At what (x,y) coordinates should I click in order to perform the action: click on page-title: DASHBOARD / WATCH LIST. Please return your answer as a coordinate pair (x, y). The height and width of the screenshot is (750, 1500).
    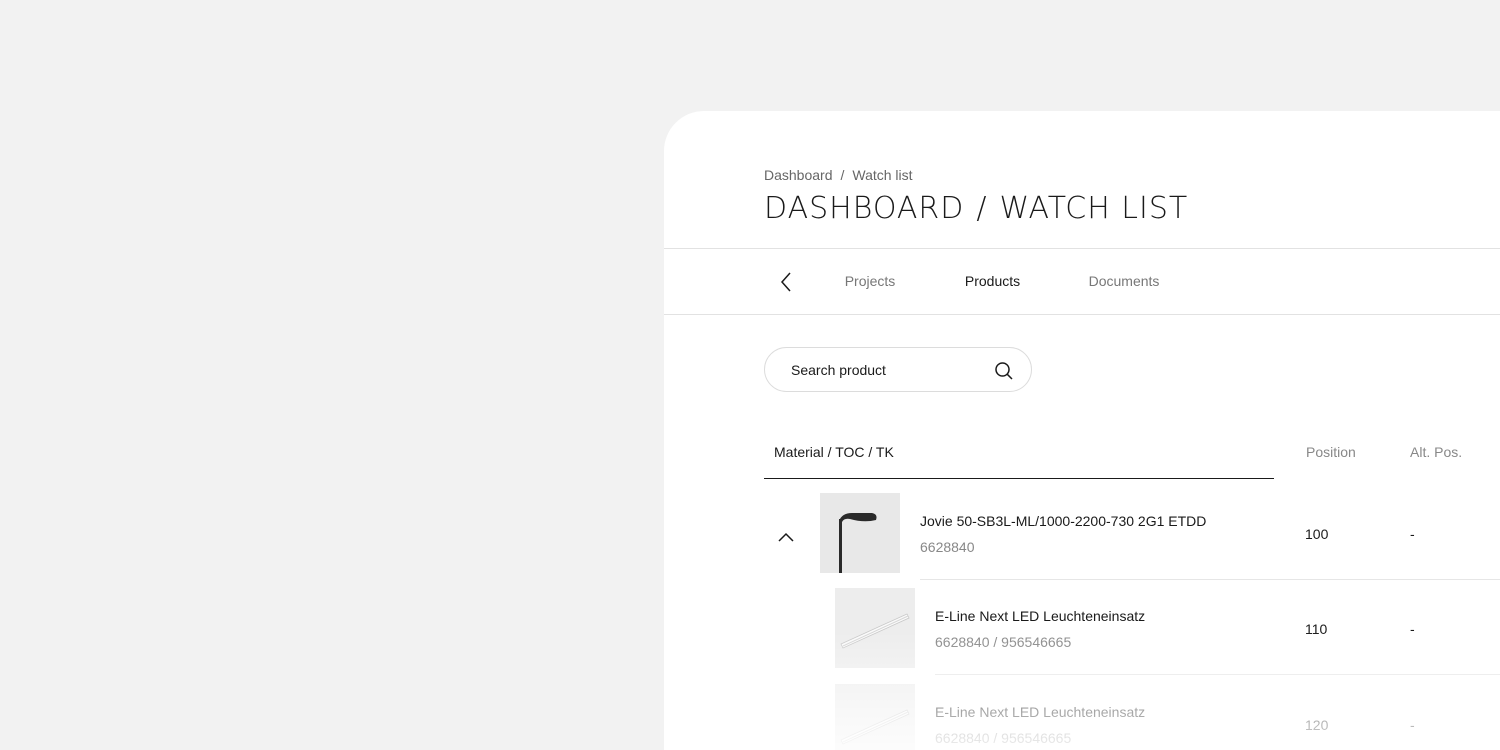
    Looking at the image, I should click on (976, 208).